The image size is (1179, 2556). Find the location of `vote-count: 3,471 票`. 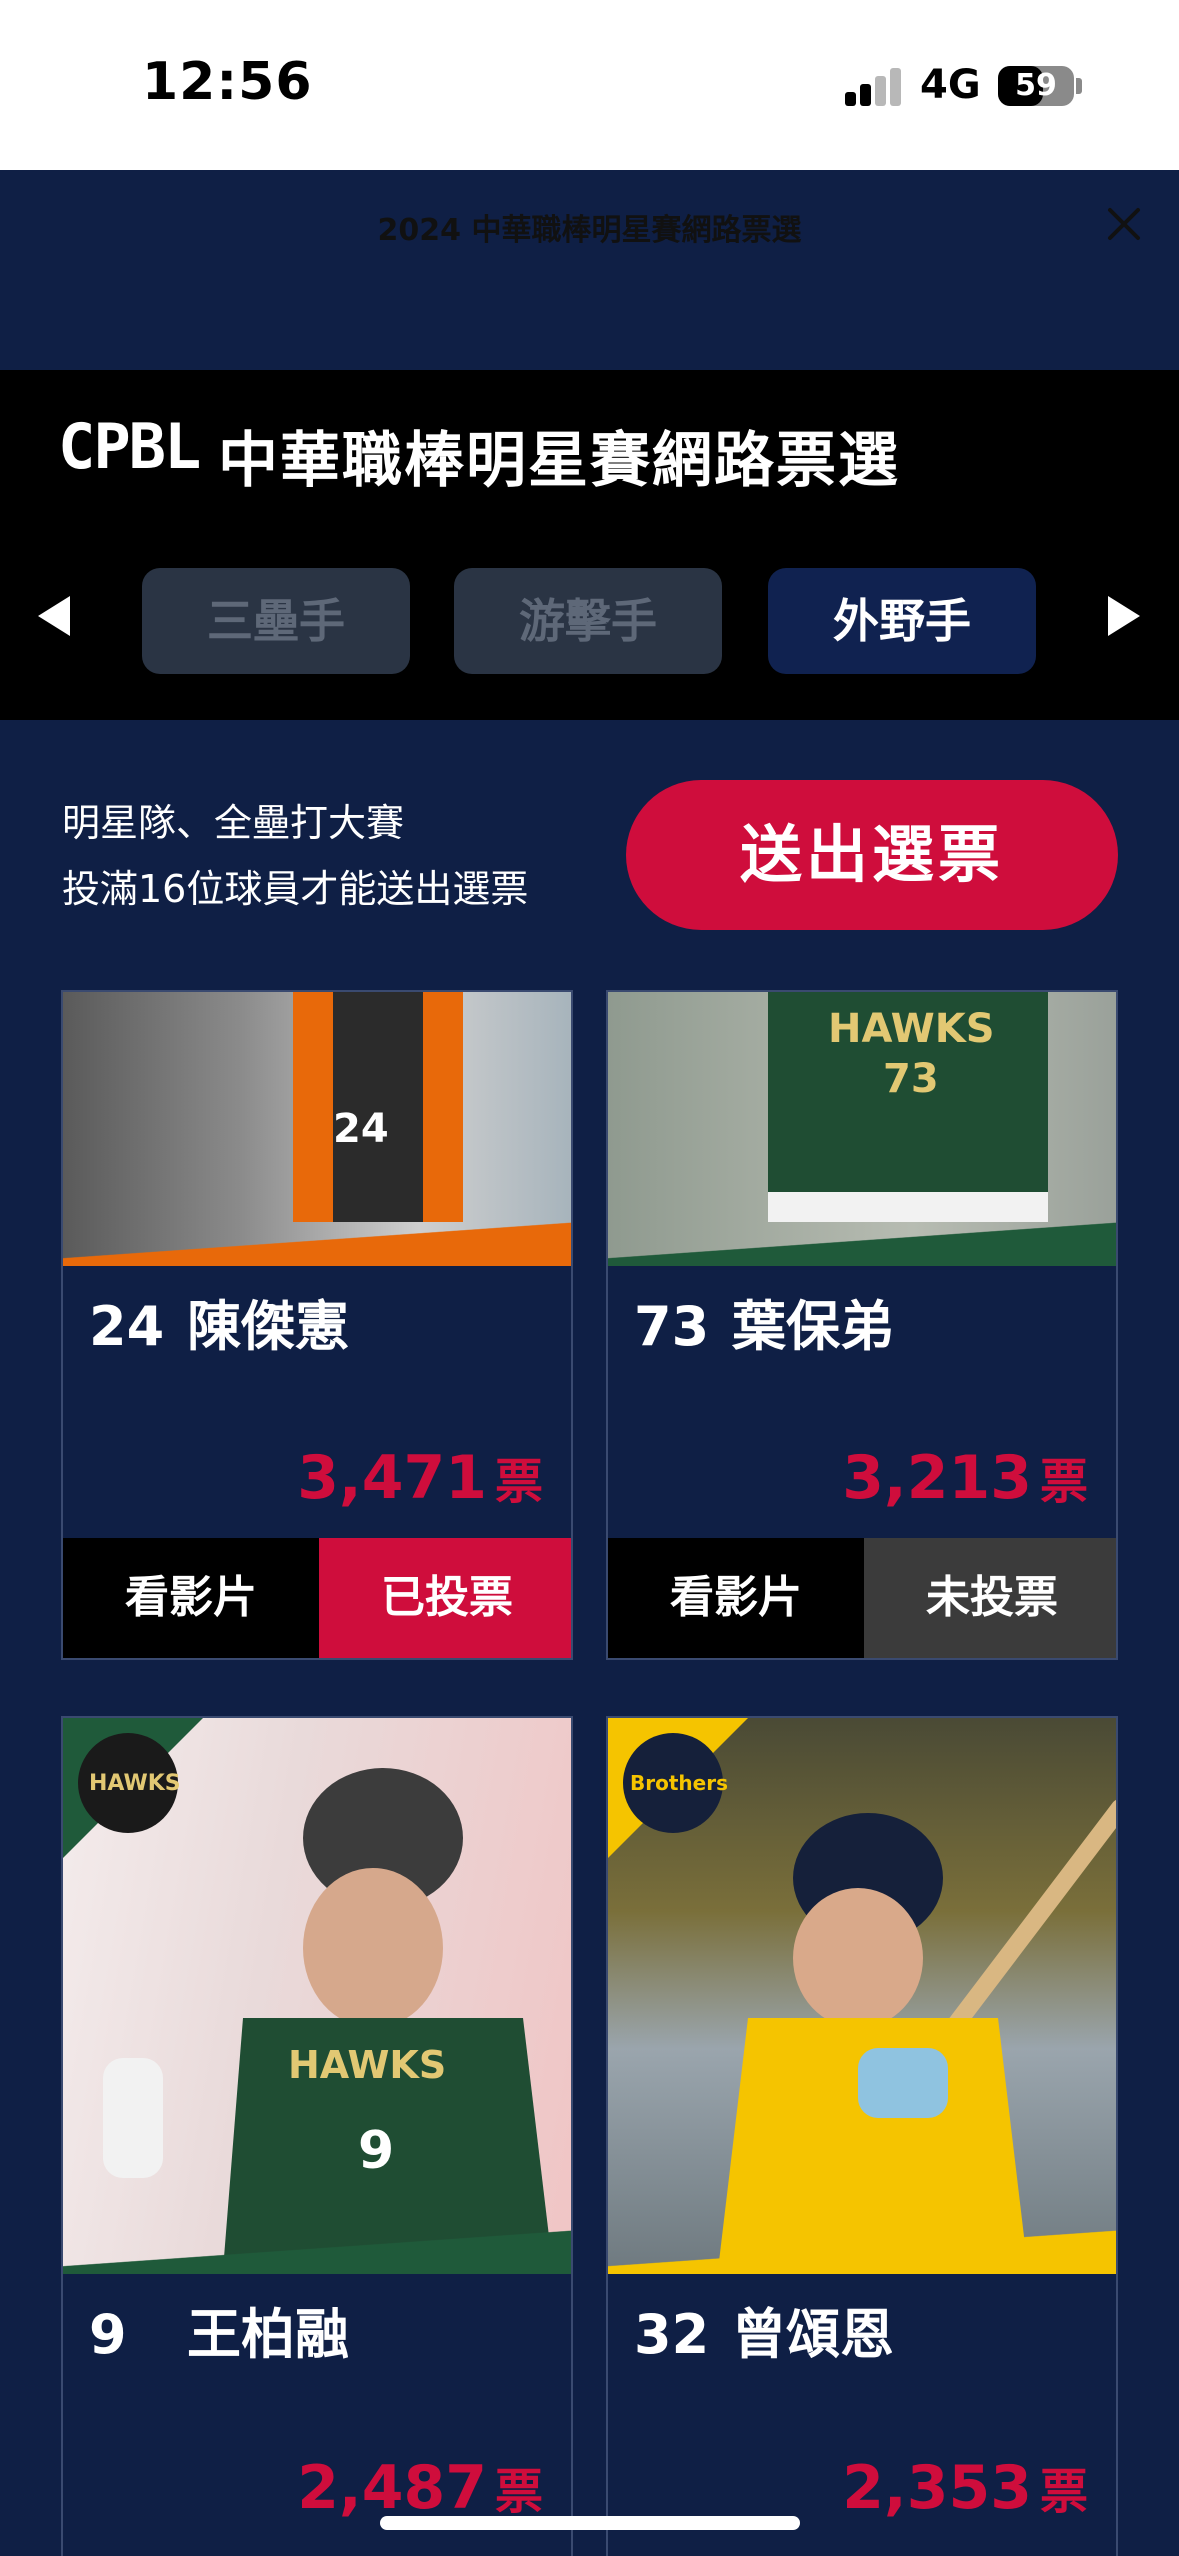

vote-count: 3,471 票 is located at coordinates (420, 1477).